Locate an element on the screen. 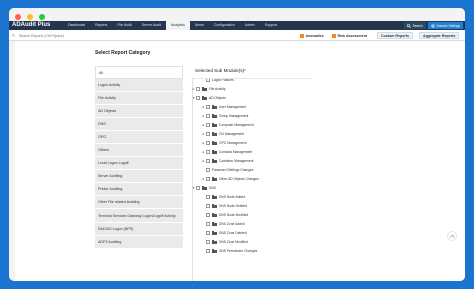 The width and height of the screenshot is (474, 289). report-category-item: Printer Auditing is located at coordinates (139, 189).